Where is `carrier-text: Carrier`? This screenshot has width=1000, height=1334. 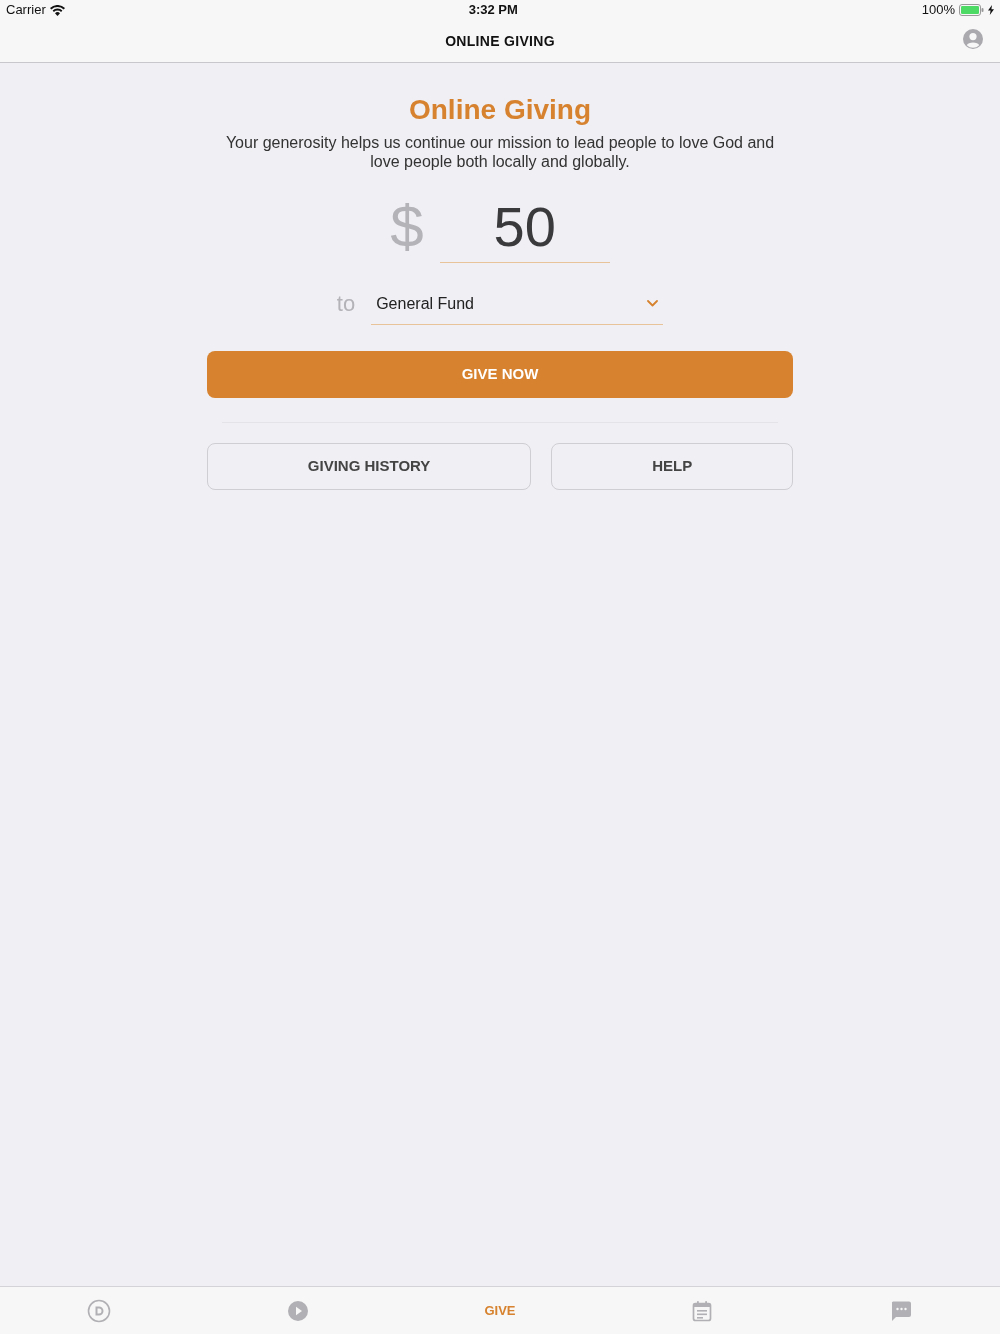 carrier-text: Carrier is located at coordinates (26, 10).